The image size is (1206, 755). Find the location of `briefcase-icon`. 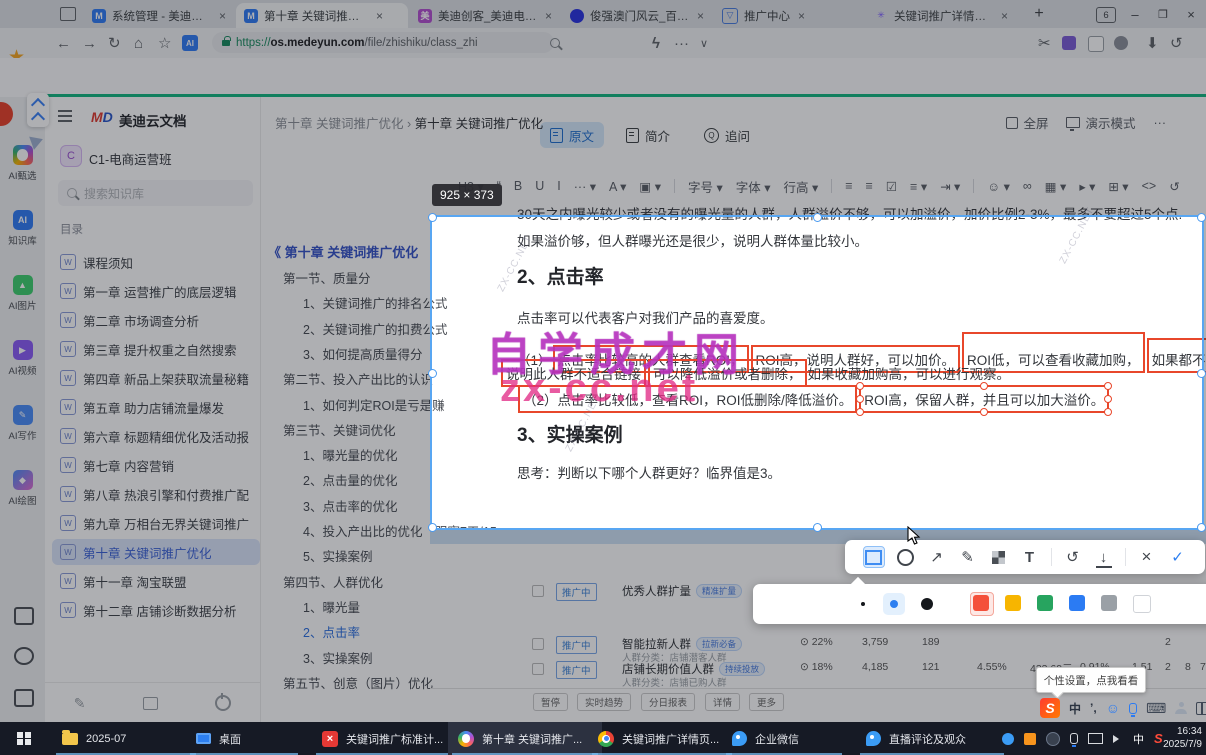

briefcase-icon is located at coordinates (24, 698).